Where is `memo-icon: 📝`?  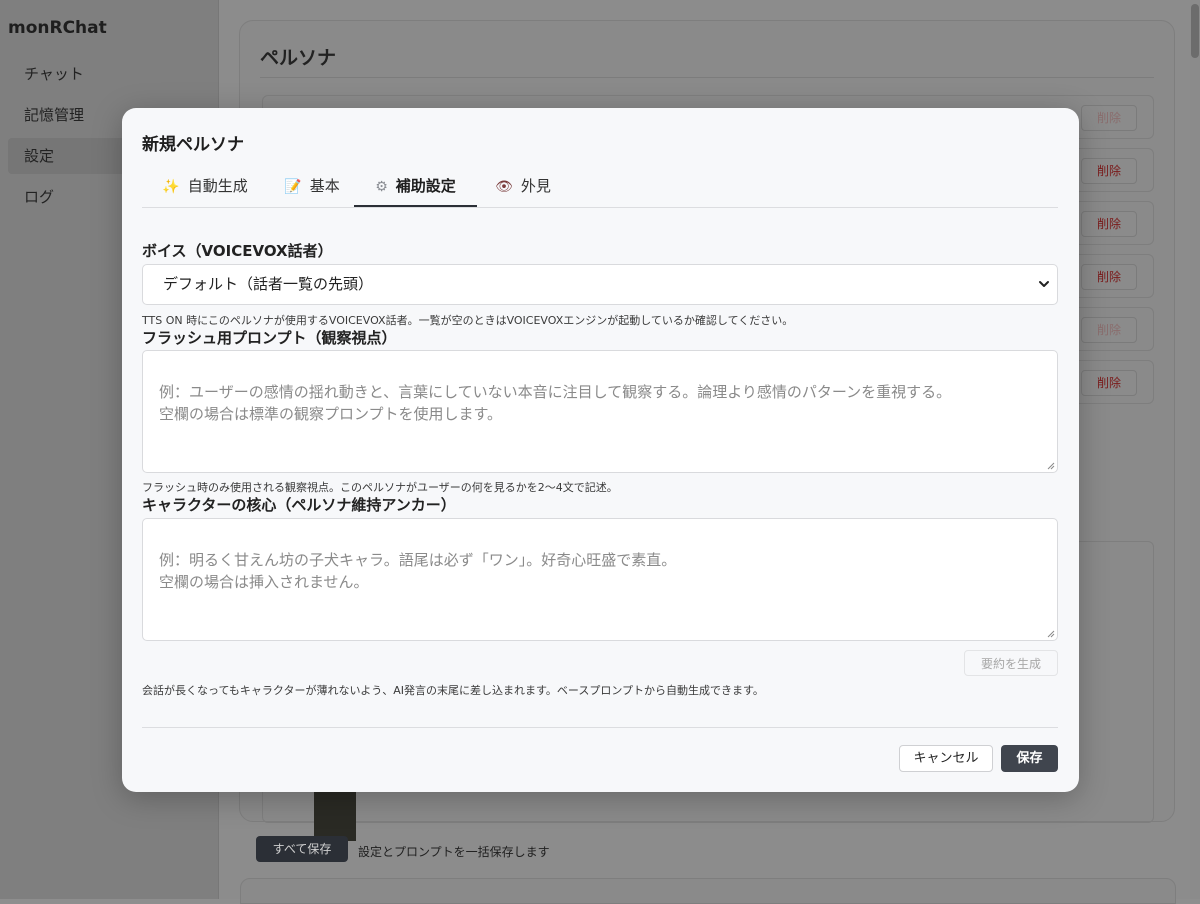
memo-icon: 📝 is located at coordinates (293, 187).